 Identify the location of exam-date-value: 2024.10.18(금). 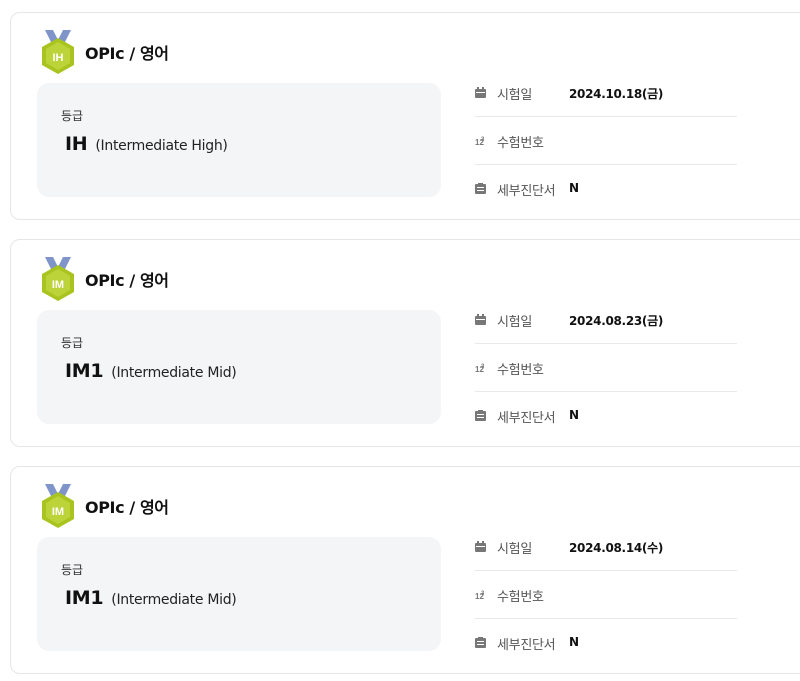
(616, 94).